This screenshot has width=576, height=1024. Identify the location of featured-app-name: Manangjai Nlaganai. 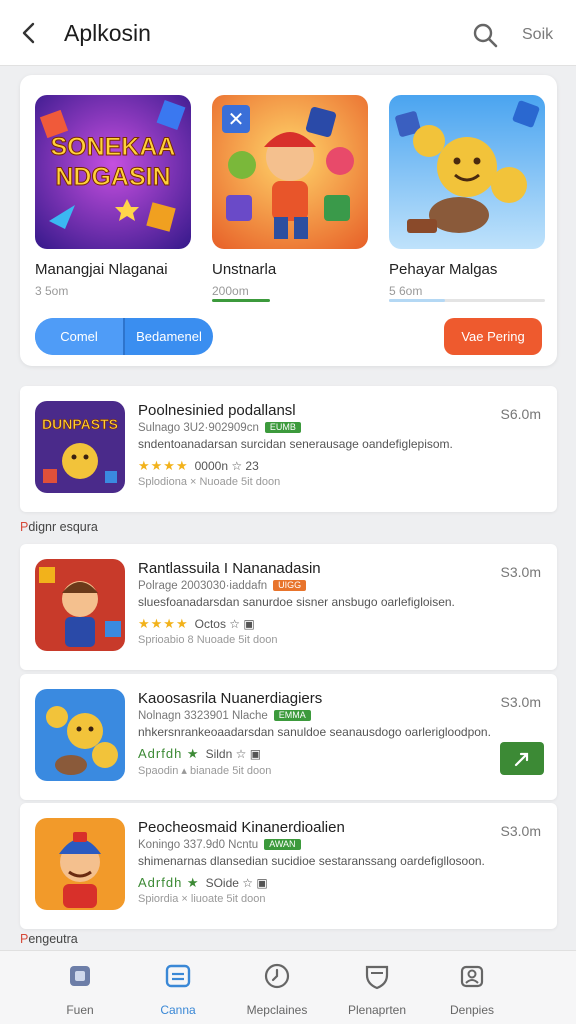
(101, 269).